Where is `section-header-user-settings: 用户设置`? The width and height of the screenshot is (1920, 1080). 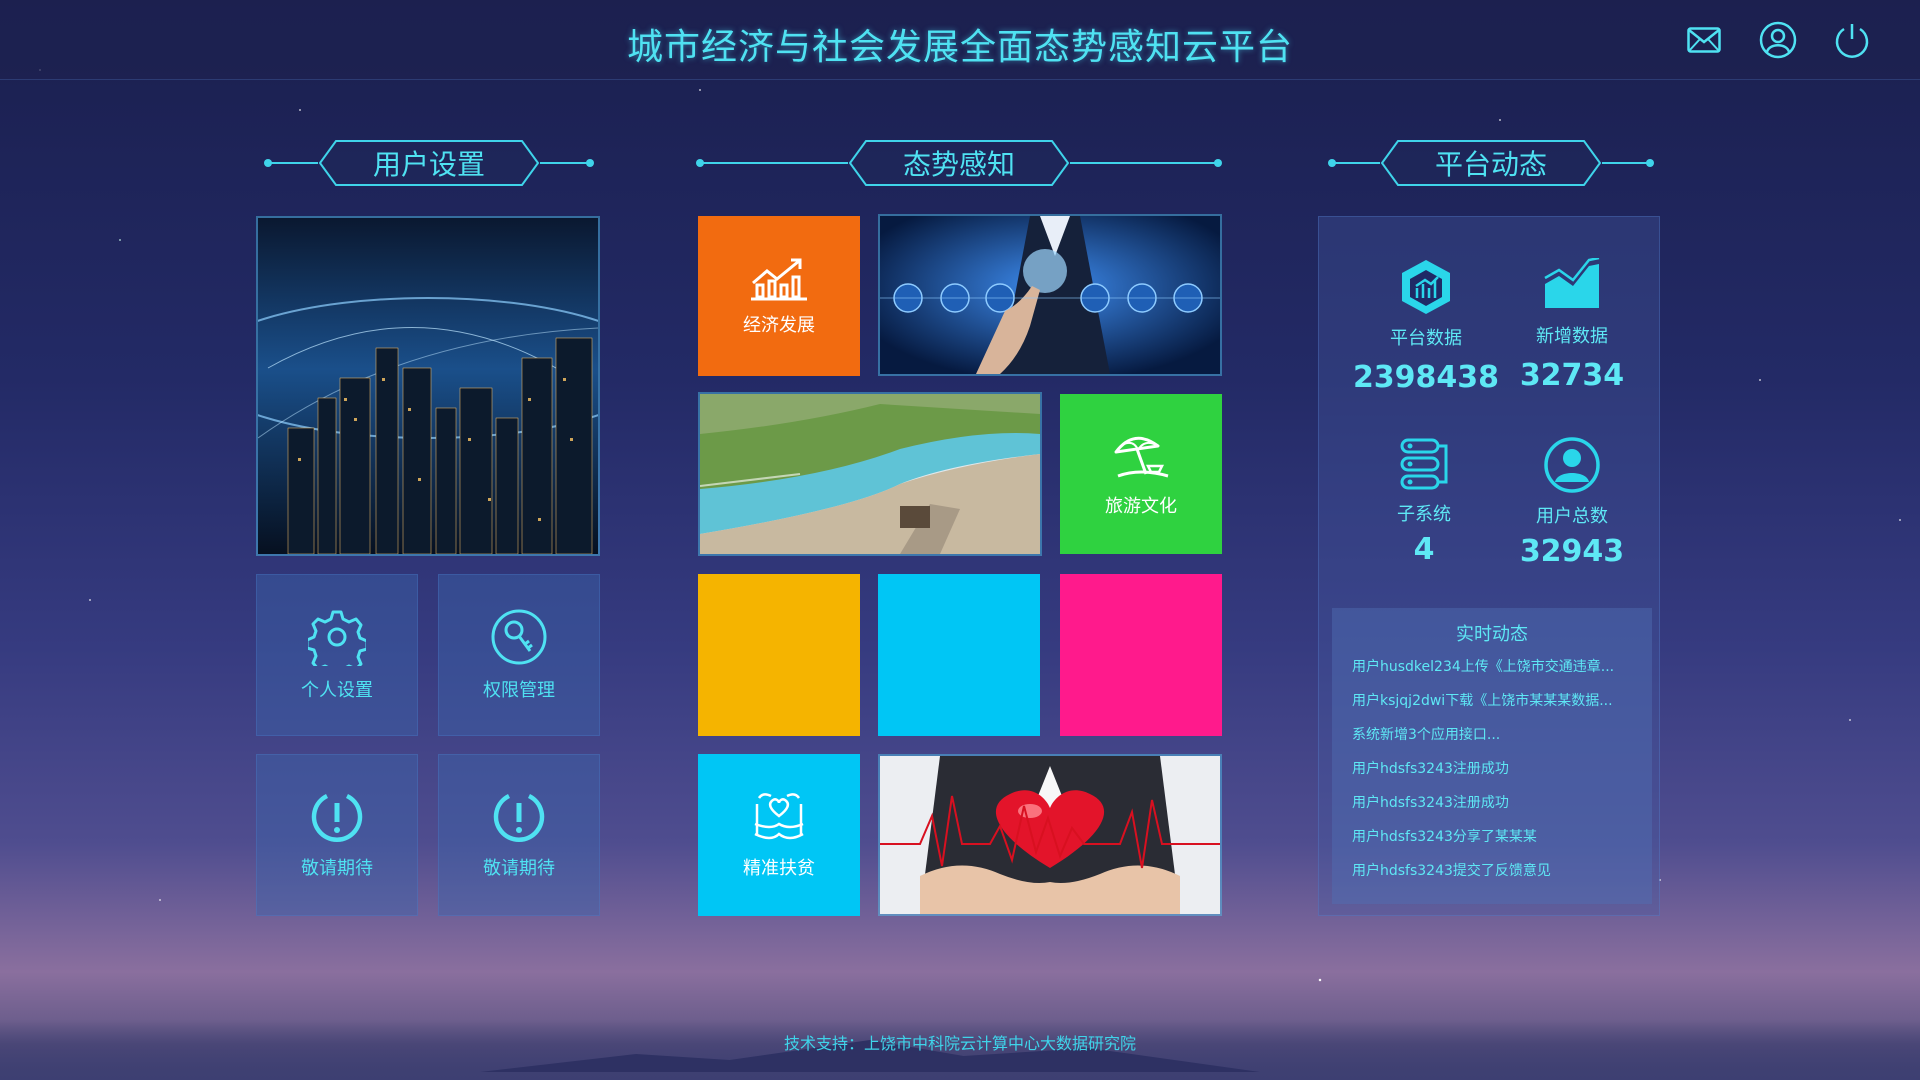
section-header-user-settings: 用户设置 is located at coordinates (429, 163).